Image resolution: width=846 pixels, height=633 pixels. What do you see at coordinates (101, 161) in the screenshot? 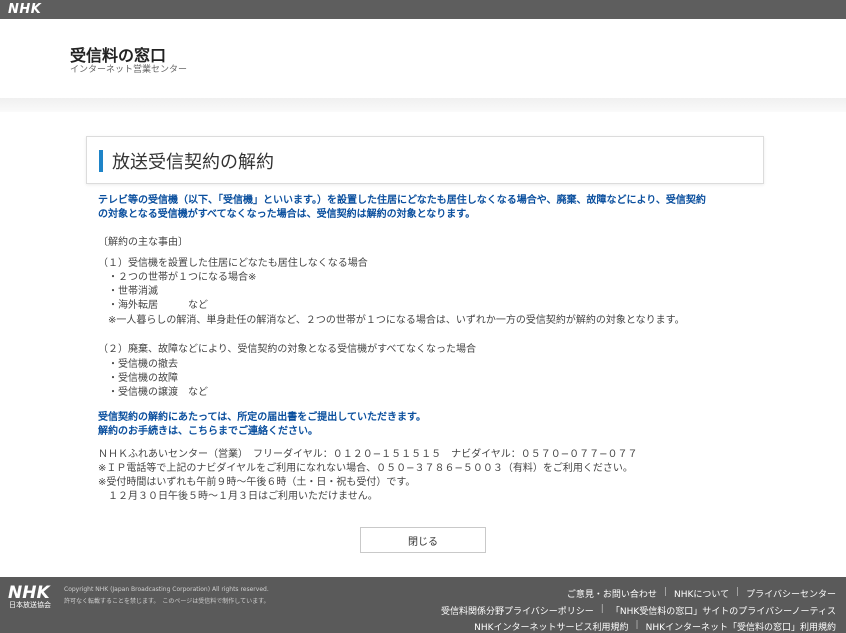
I see `heading-accent-bar` at bounding box center [101, 161].